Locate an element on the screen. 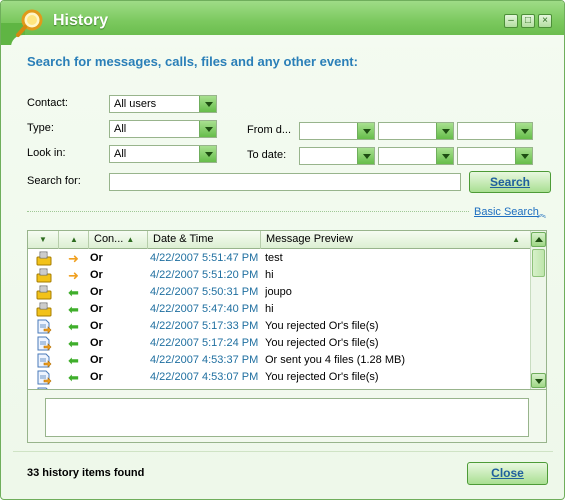 The height and width of the screenshot is (500, 565). search-input is located at coordinates (285, 182).